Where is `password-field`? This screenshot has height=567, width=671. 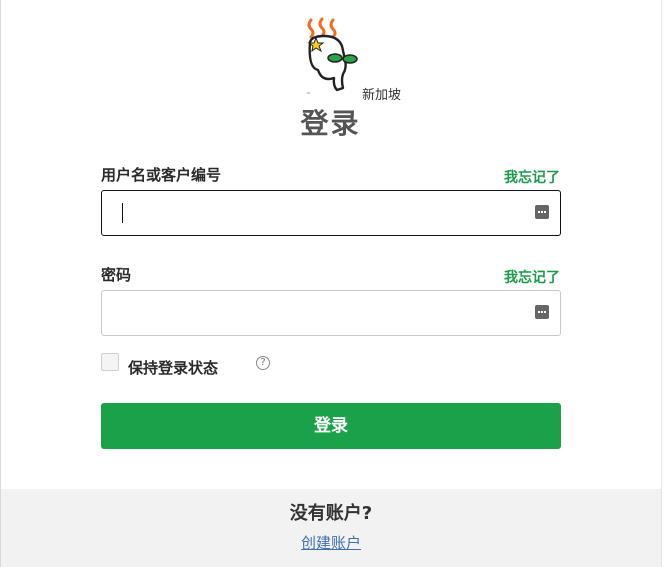 password-field is located at coordinates (331, 313).